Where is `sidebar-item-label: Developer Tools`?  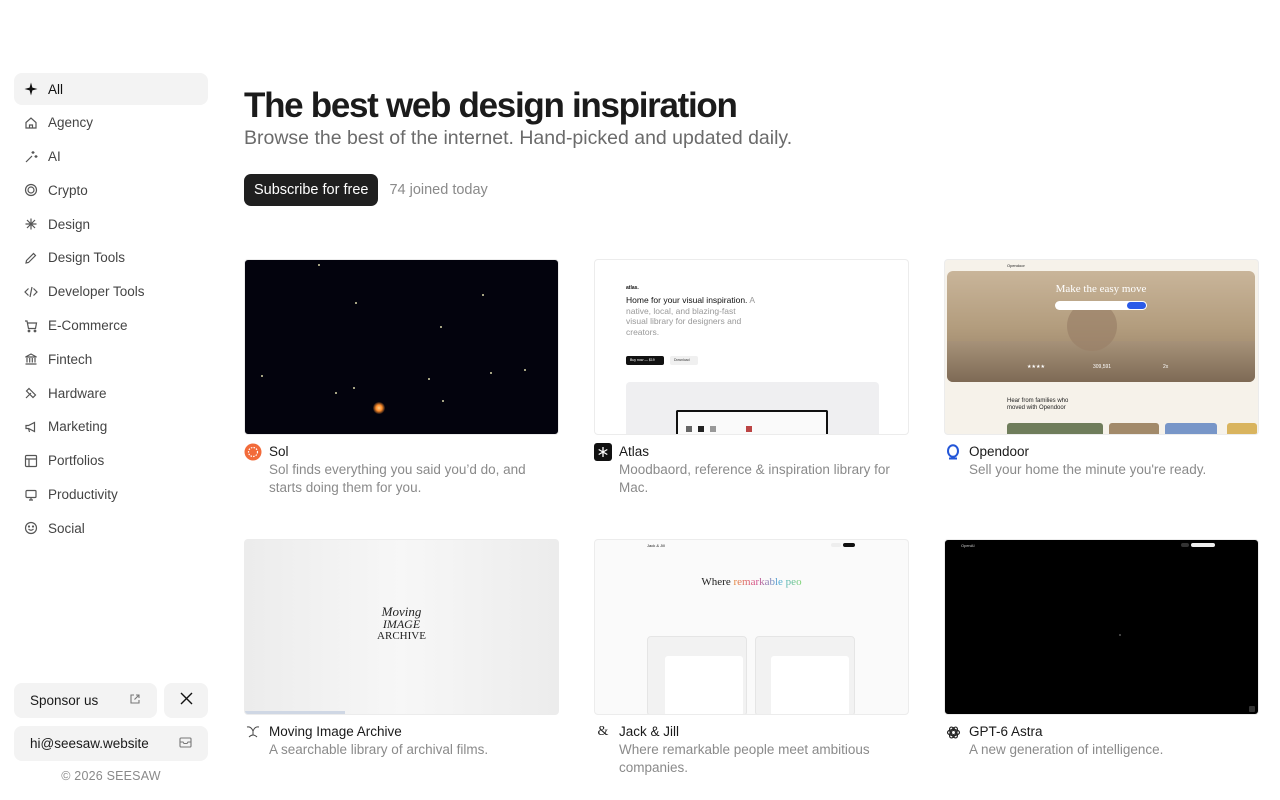
sidebar-item-label: Developer Tools is located at coordinates (96, 292).